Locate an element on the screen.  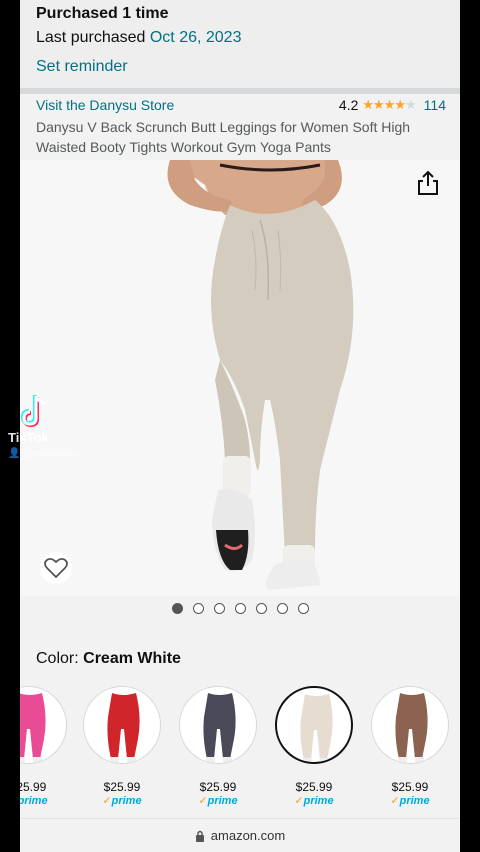
rating: 4.2 ★★★★★ 114 is located at coordinates (392, 105).